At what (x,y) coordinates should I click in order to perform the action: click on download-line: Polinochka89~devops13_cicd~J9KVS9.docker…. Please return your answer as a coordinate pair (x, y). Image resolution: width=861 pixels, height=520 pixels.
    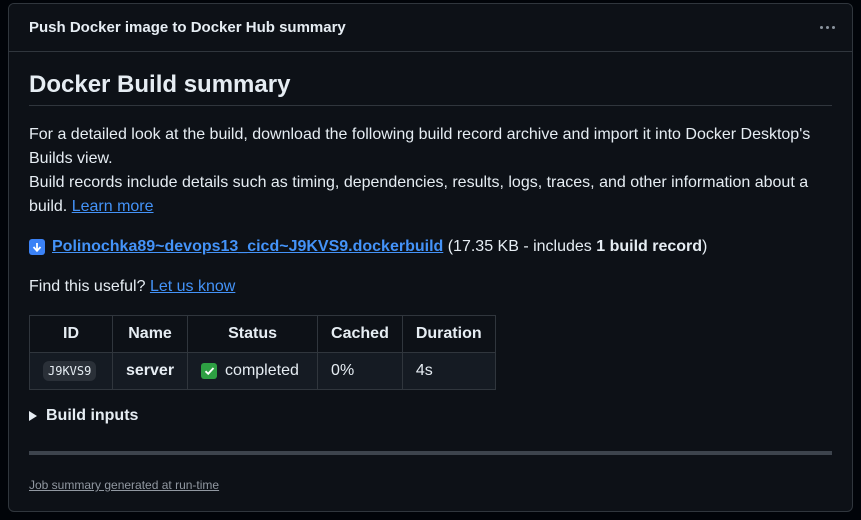
    Looking at the image, I should click on (430, 247).